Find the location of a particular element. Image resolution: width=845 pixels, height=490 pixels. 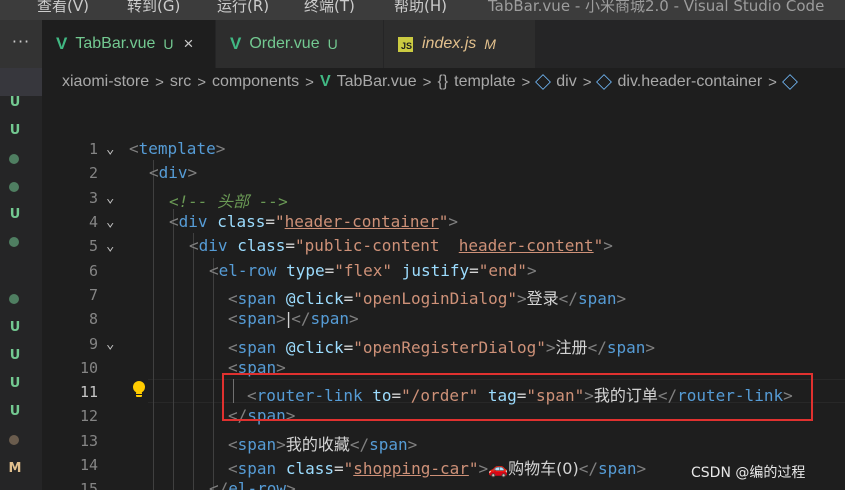

tab-index-js: JS index.js M is located at coordinates (460, 44).